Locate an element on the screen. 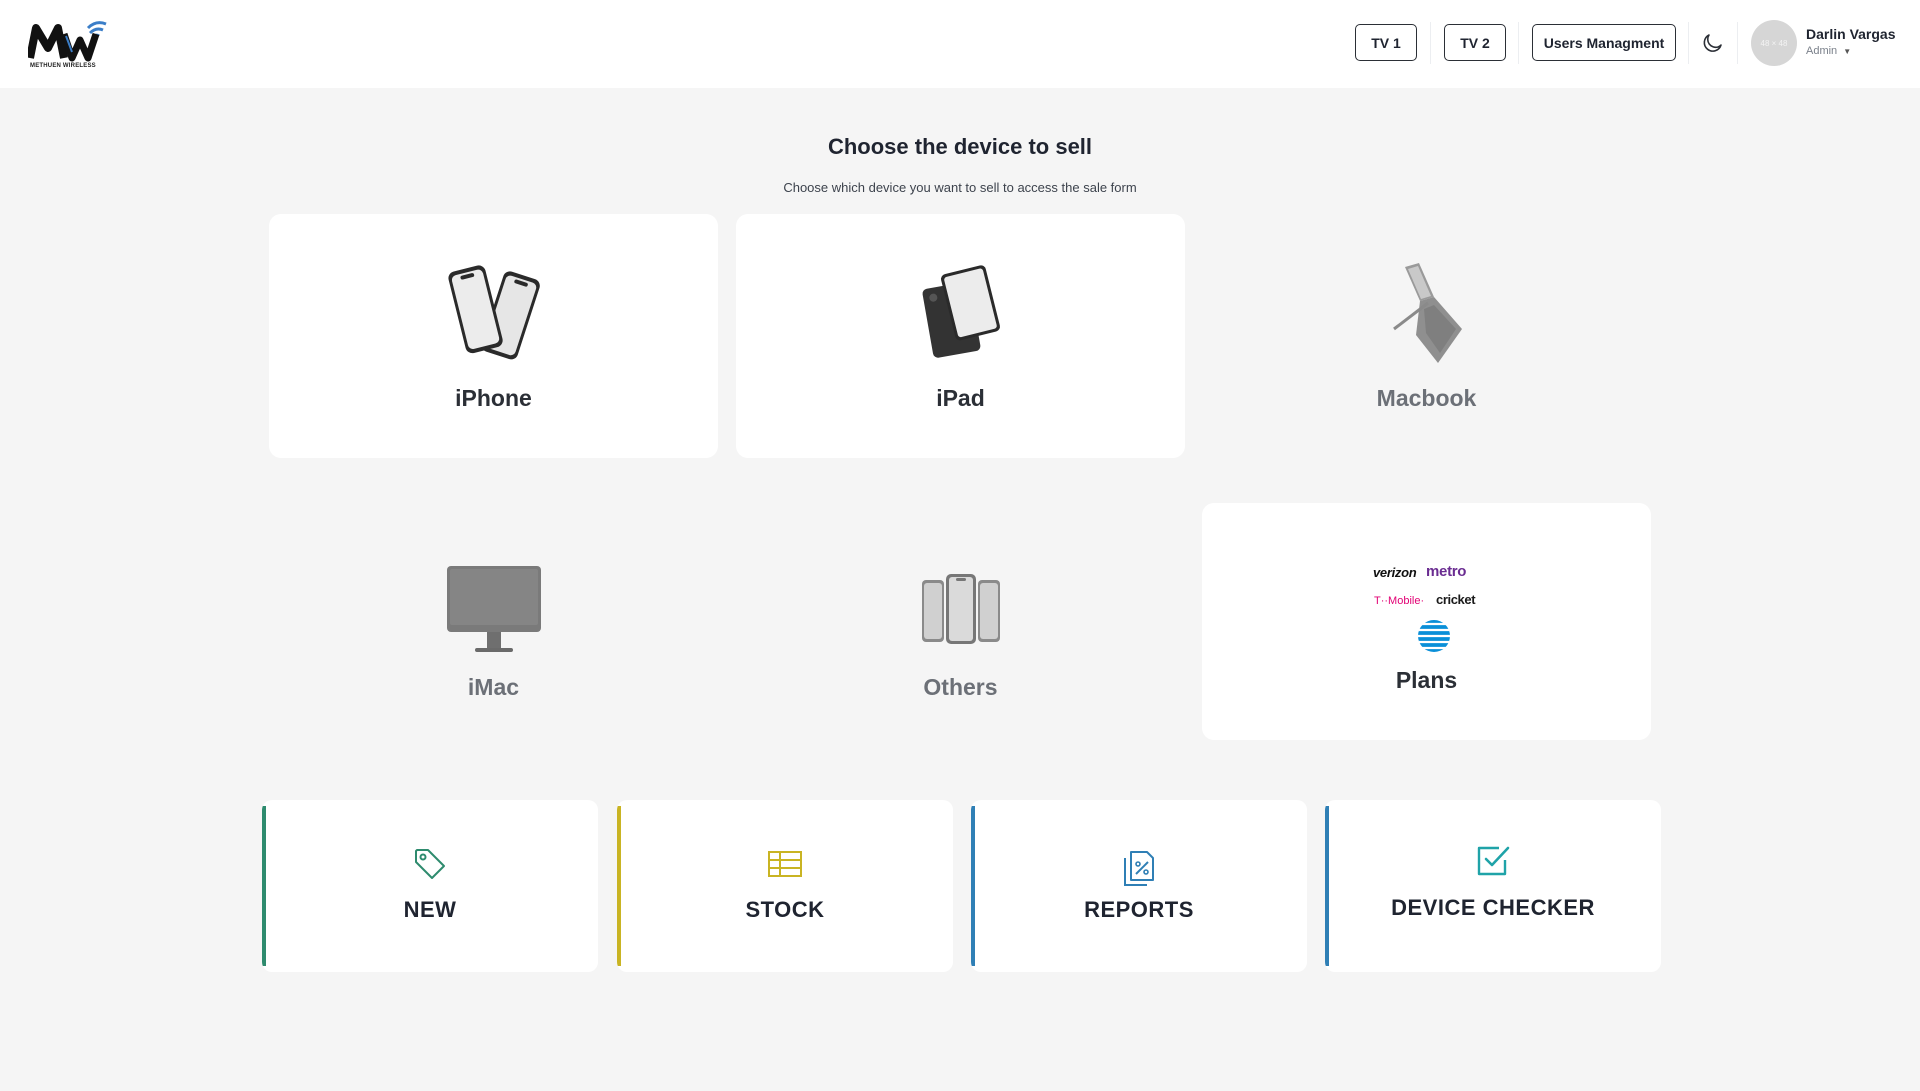 This screenshot has height=1091, width=1920. user-role-label: Admin is located at coordinates (1822, 51).